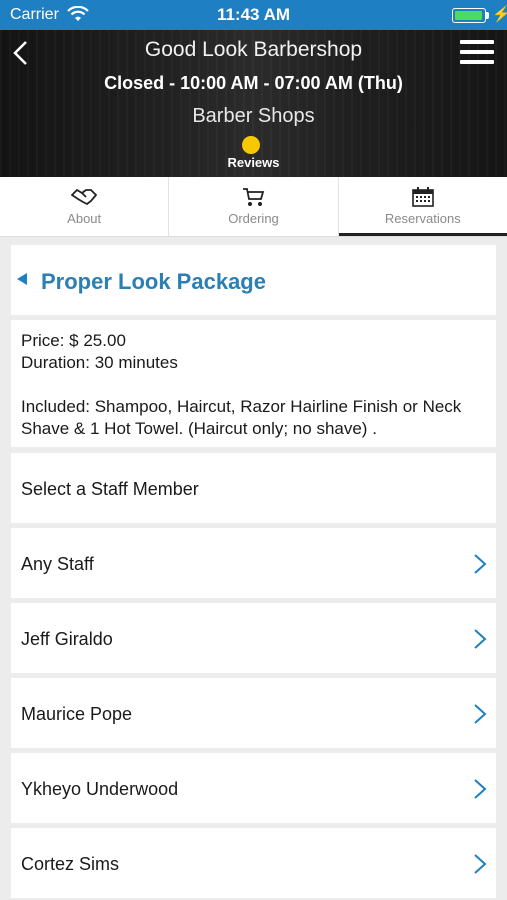 The height and width of the screenshot is (900, 507). I want to click on package-header: Proper Look Package, so click(253, 280).